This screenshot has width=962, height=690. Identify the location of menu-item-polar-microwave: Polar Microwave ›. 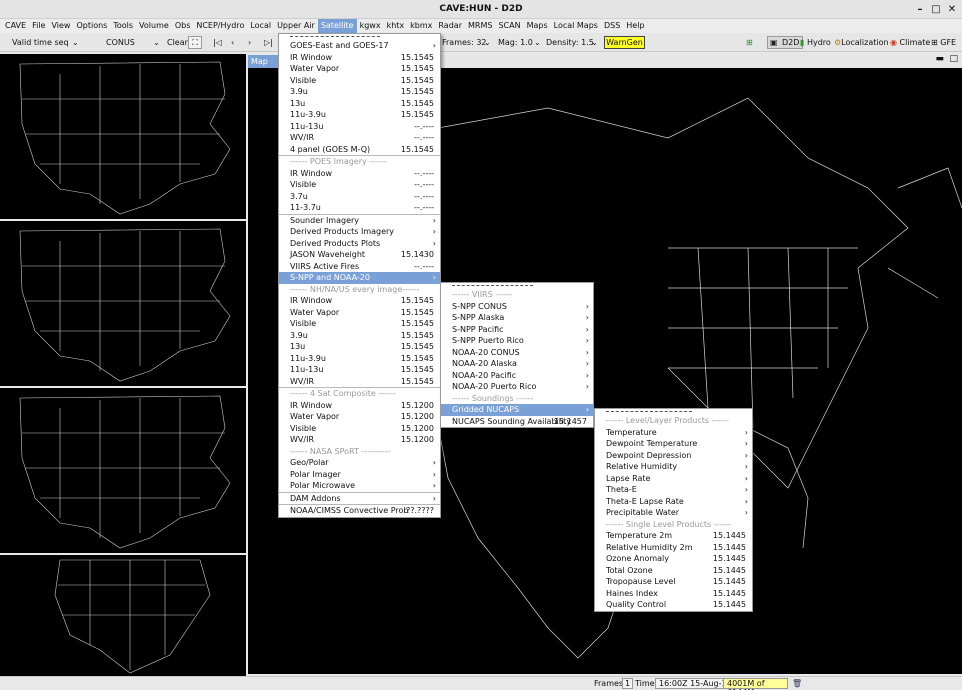
(359, 486).